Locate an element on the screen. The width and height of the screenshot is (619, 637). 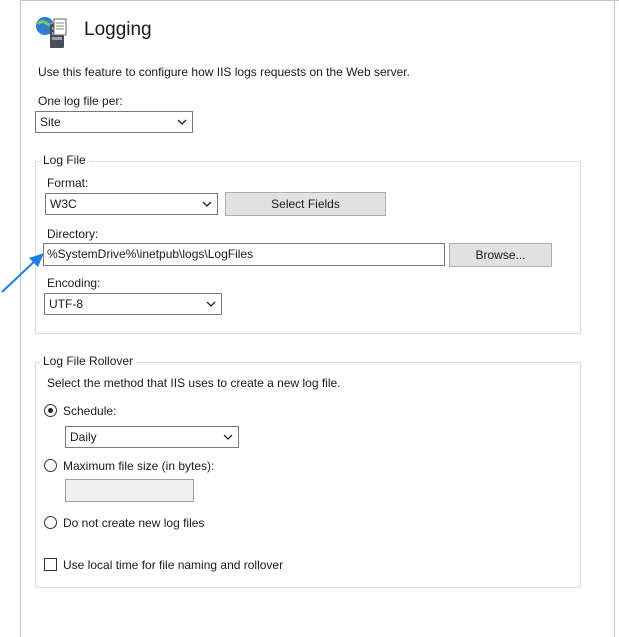
local-time-checkbox is located at coordinates (50, 564).